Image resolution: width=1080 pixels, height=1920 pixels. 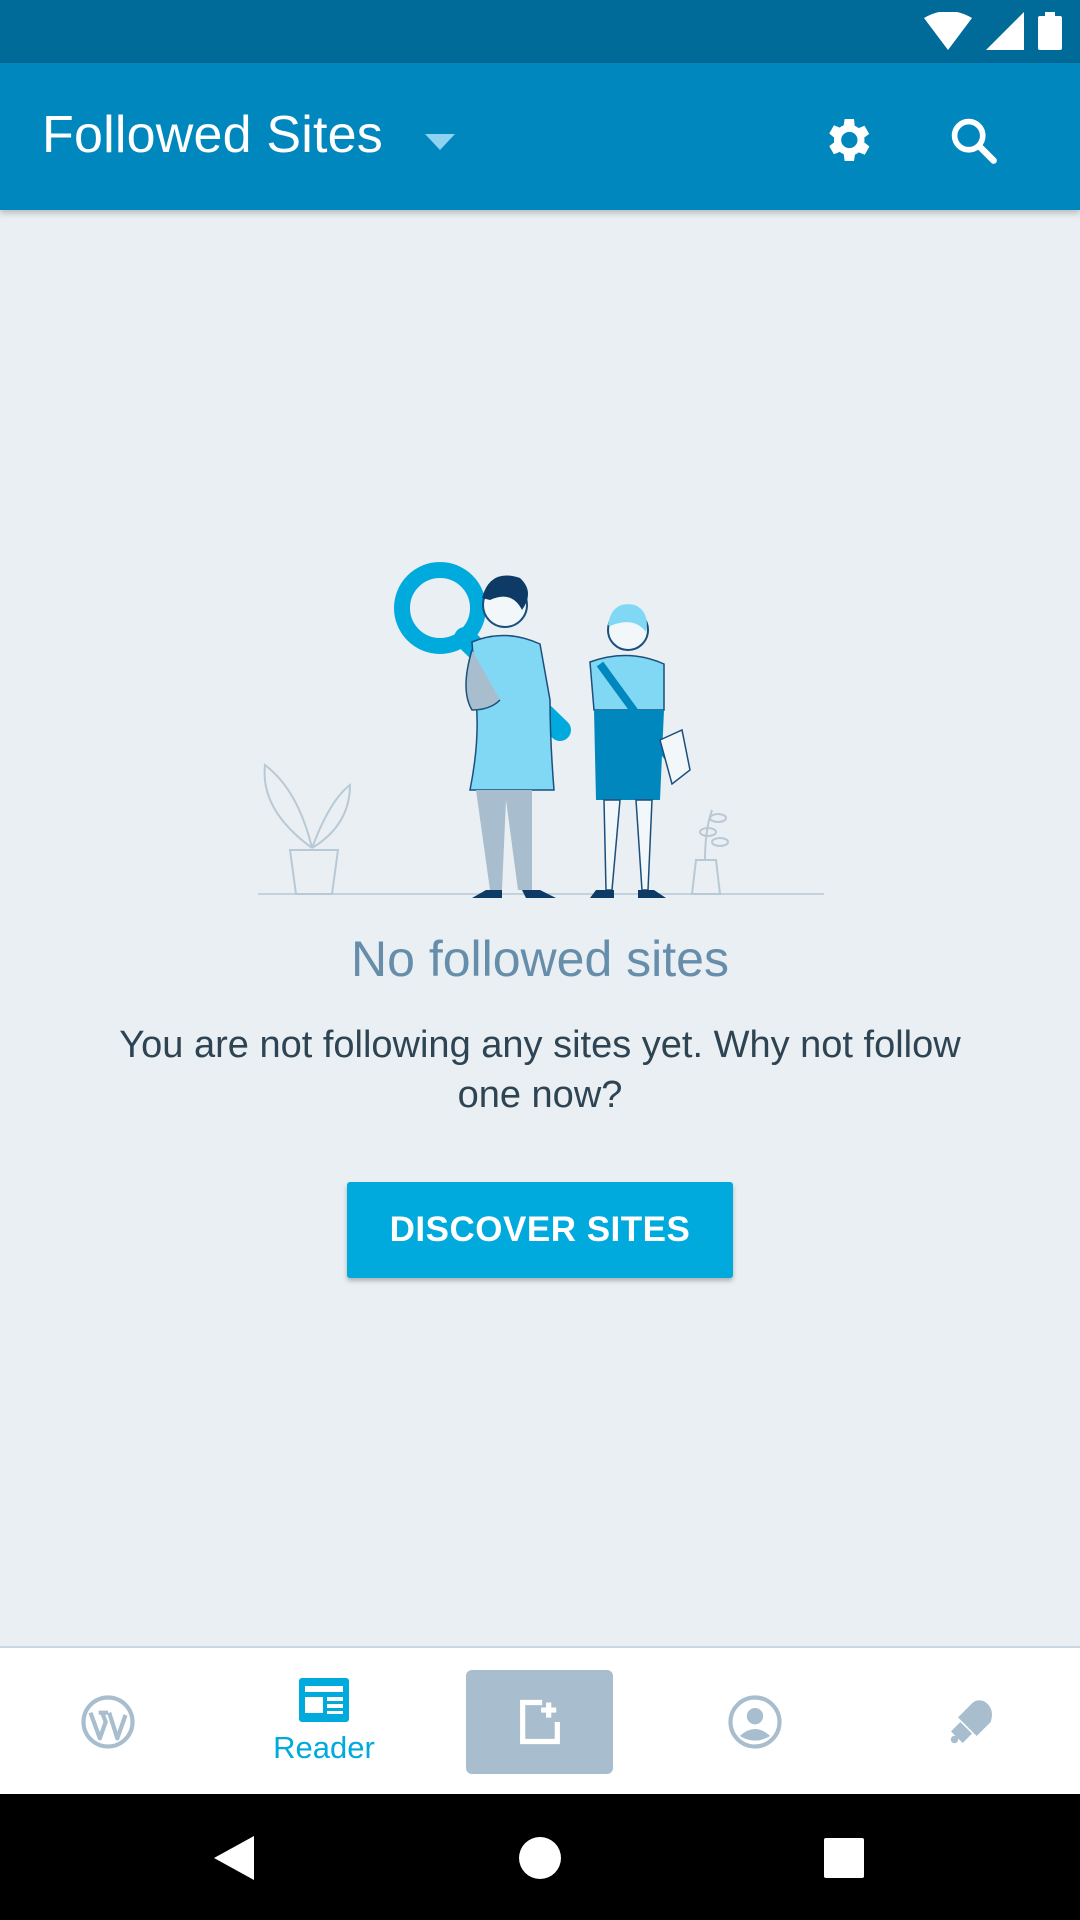 I want to click on home-icon, so click(x=540, y=1858).